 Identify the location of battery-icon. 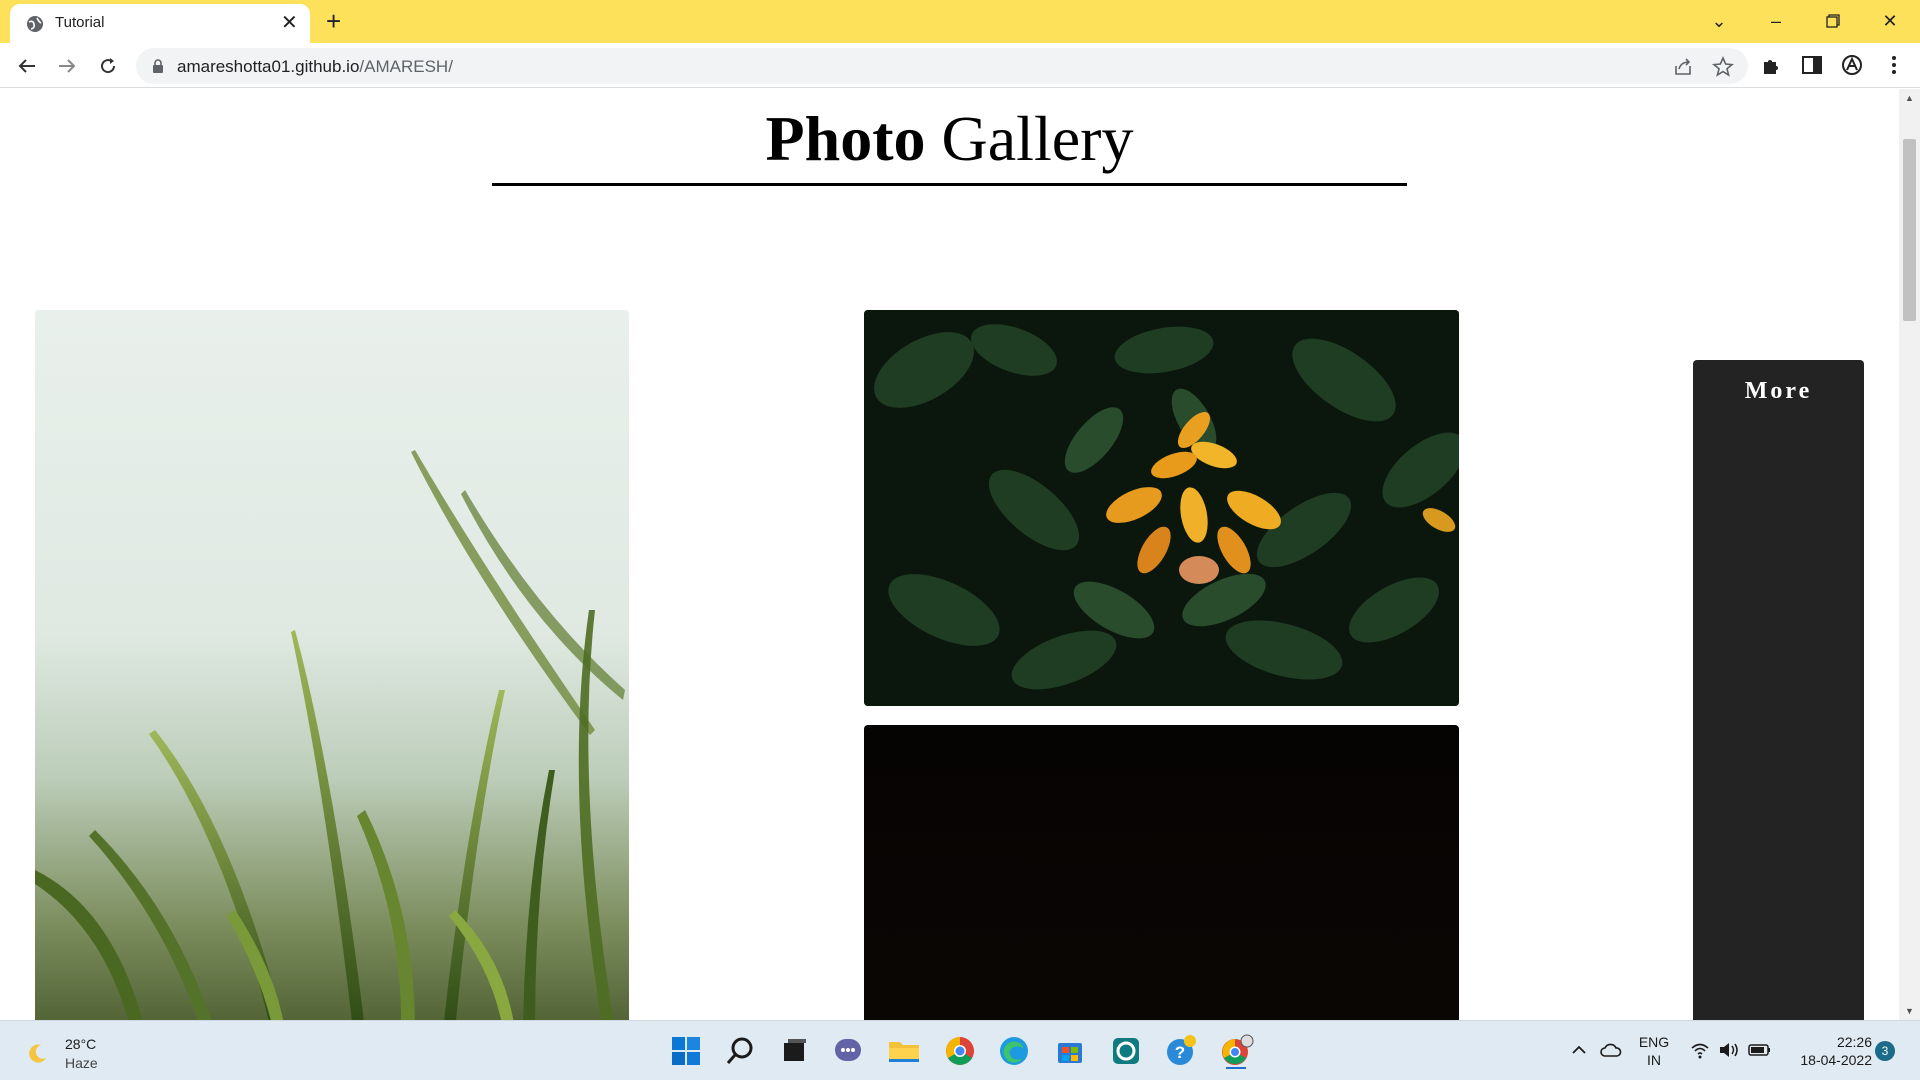
(1760, 1050).